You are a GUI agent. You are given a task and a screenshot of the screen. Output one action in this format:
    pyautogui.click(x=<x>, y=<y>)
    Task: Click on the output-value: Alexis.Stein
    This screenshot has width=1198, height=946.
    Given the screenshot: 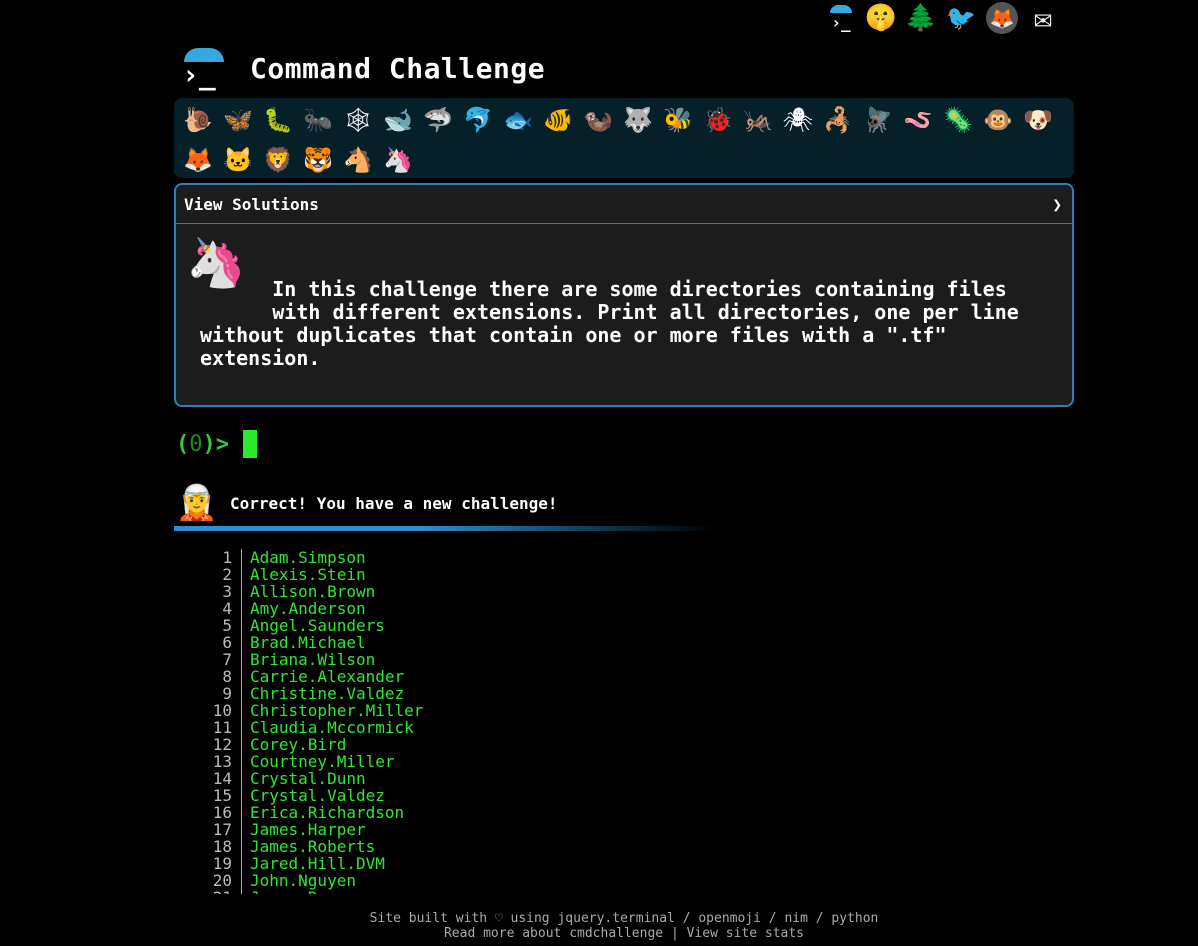 What is the action you would take?
    pyautogui.click(x=308, y=574)
    